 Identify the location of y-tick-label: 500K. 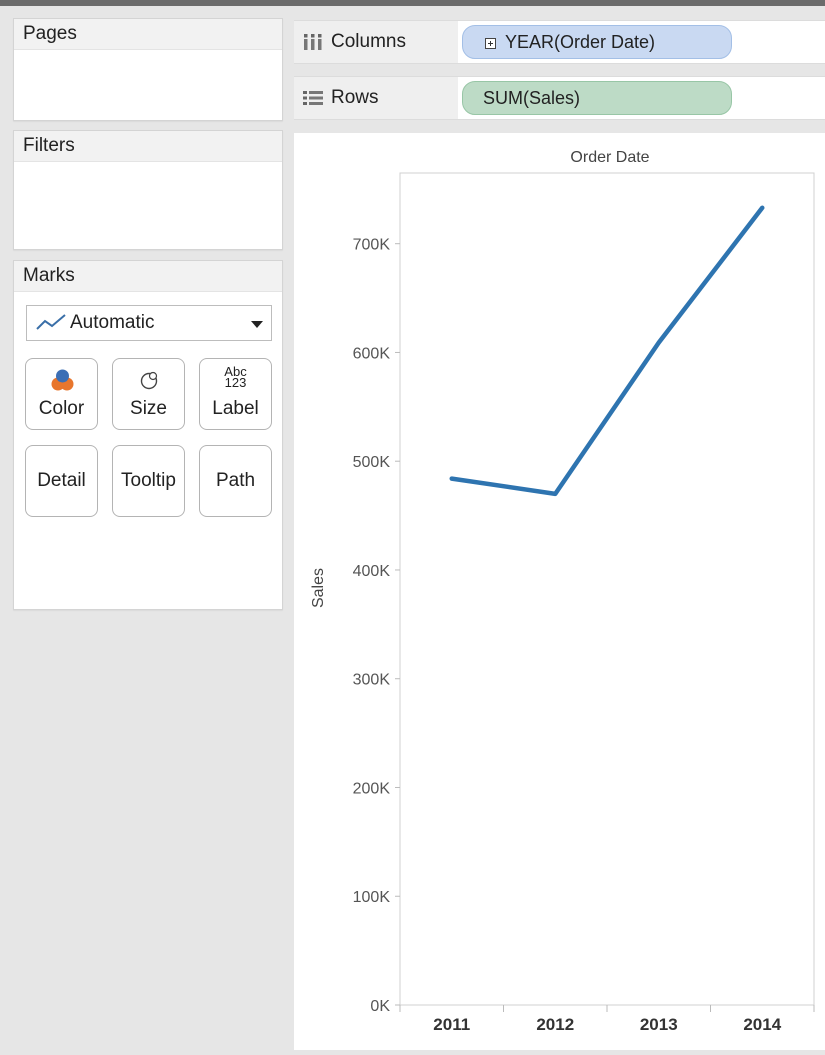
(372, 462).